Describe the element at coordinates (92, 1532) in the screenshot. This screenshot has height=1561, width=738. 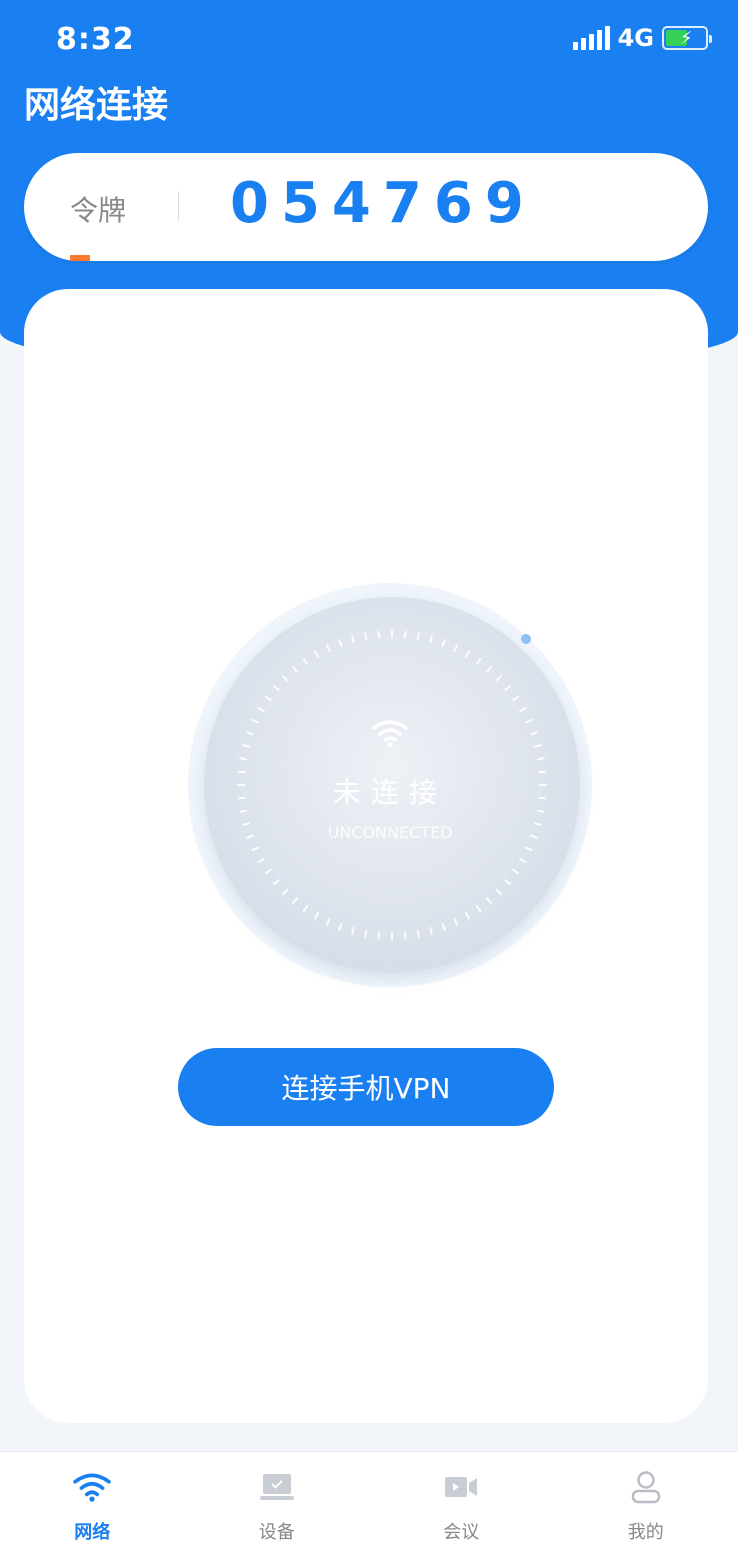
I see `tab-label: 网络` at that location.